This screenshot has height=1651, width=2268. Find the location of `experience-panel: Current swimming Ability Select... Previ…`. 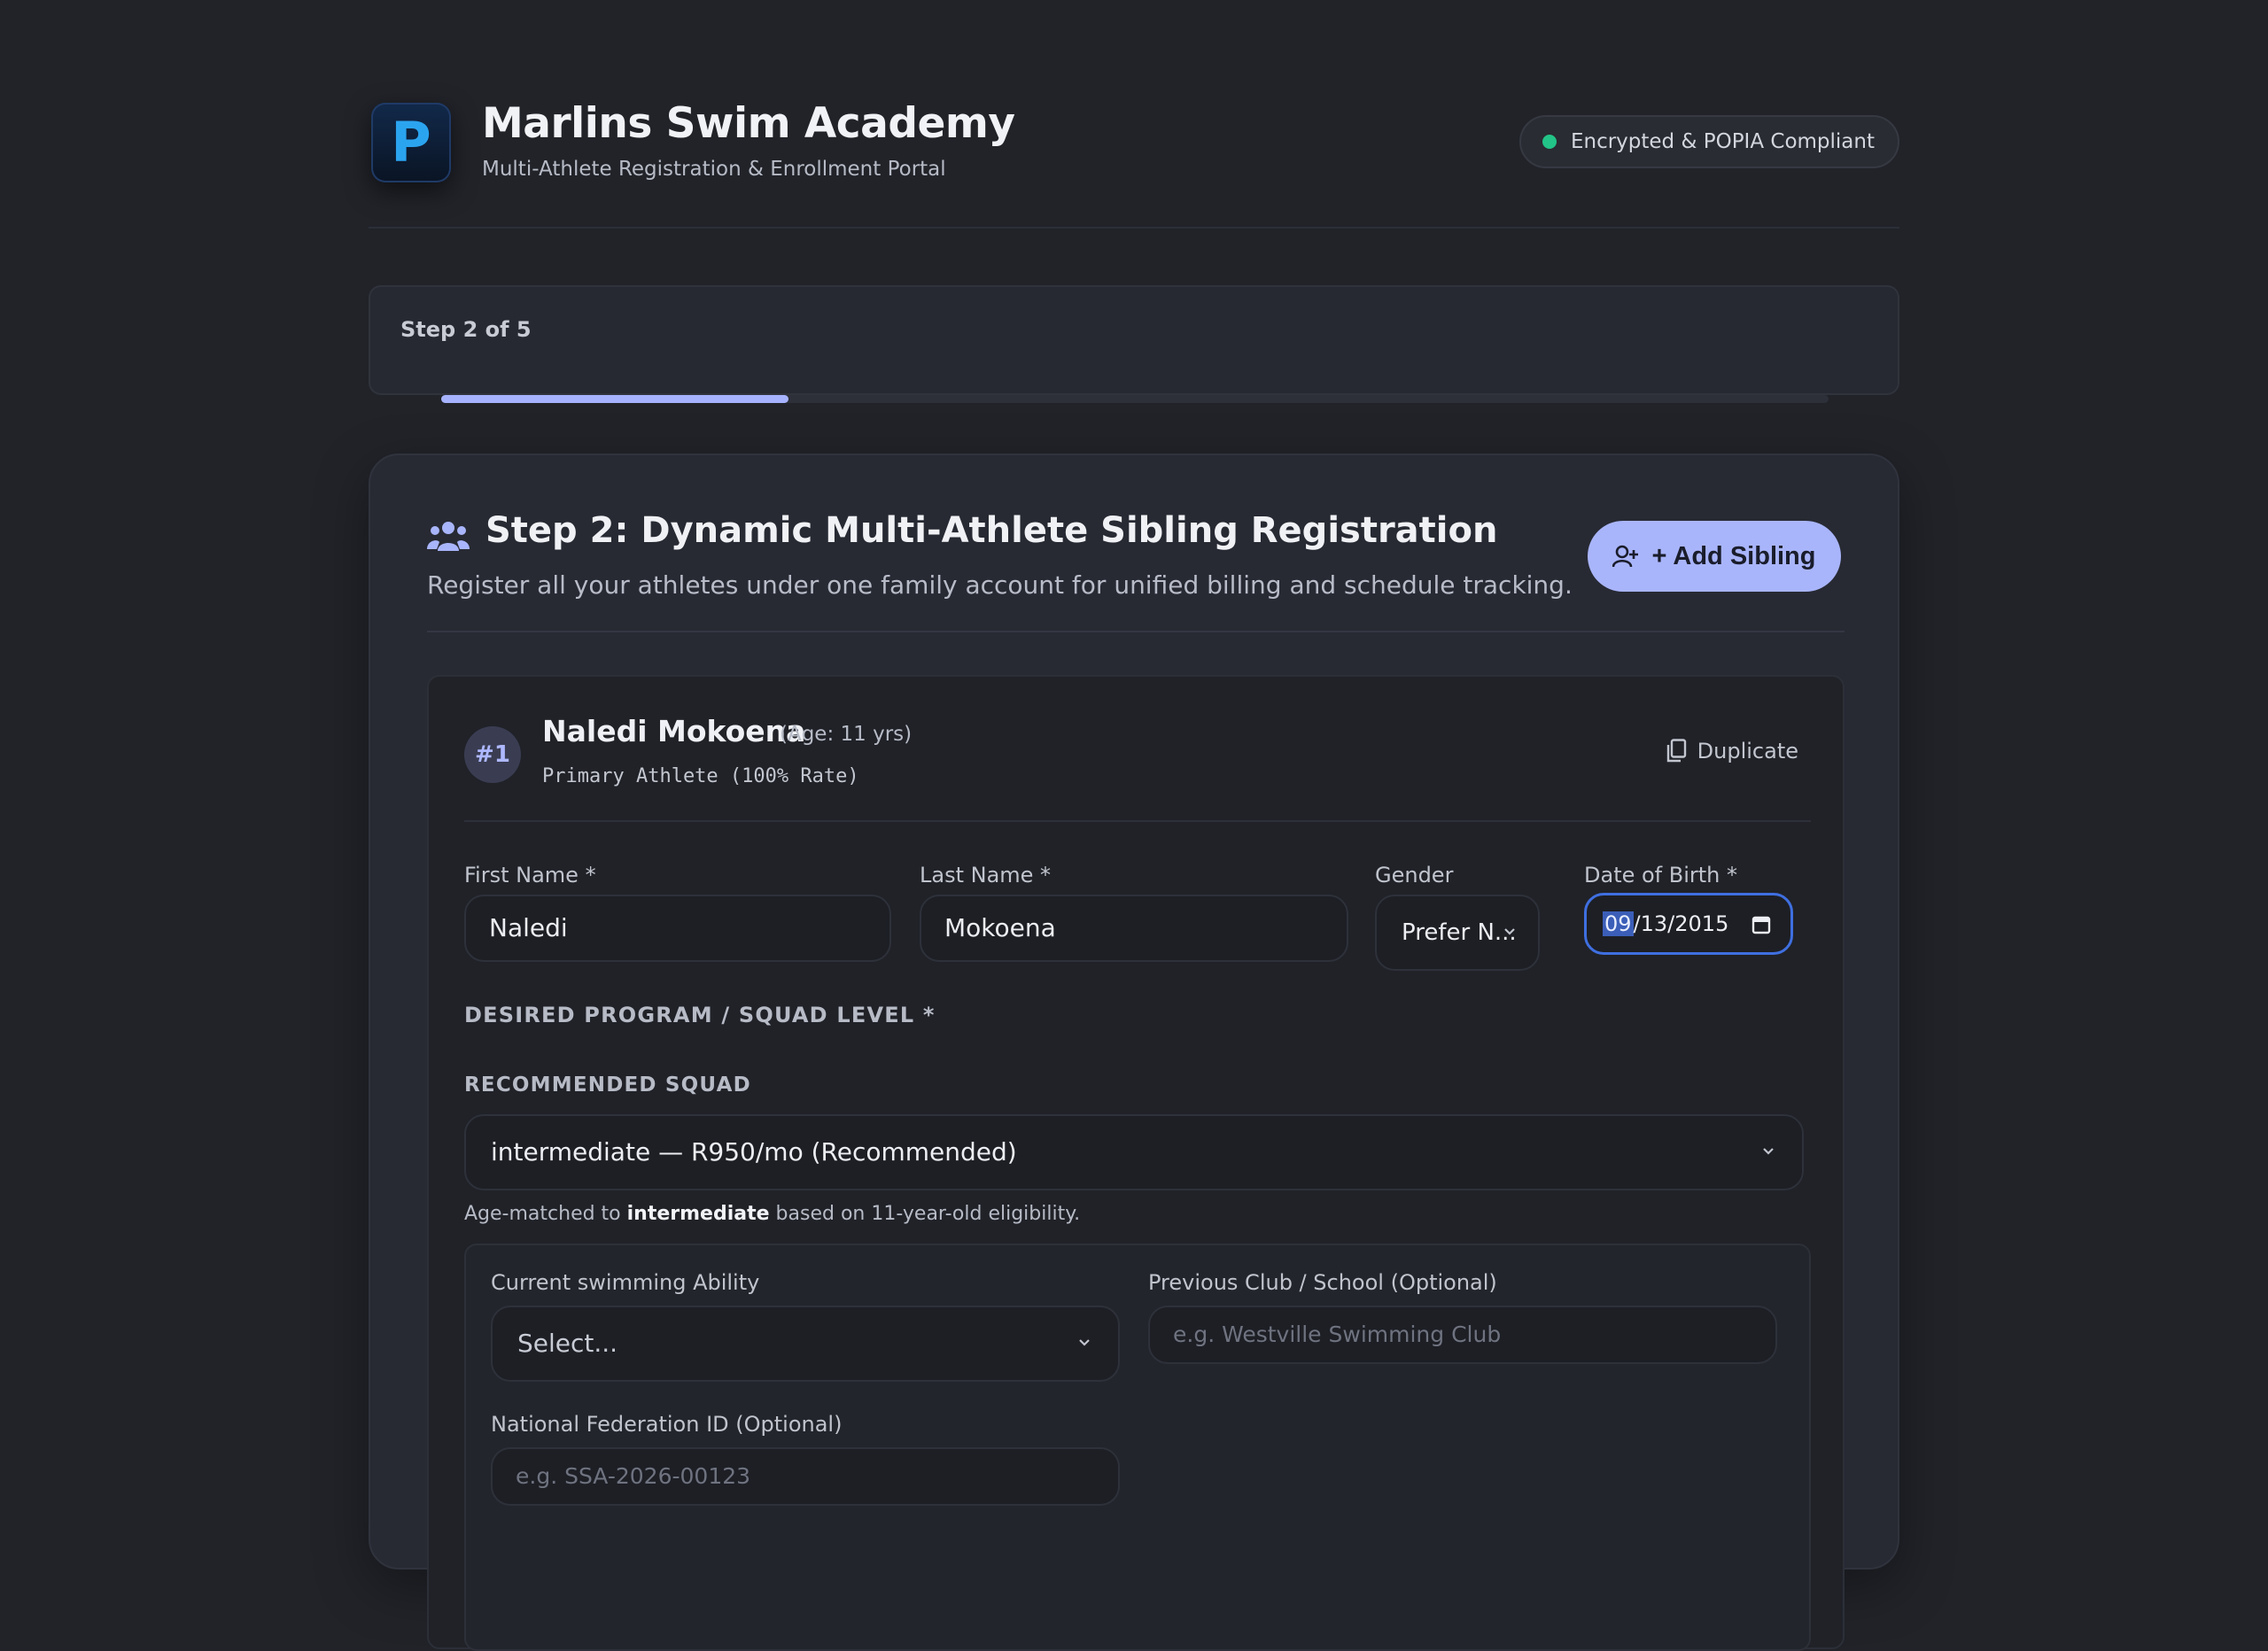

experience-panel: Current swimming Ability Select... Previ… is located at coordinates (1137, 1447).